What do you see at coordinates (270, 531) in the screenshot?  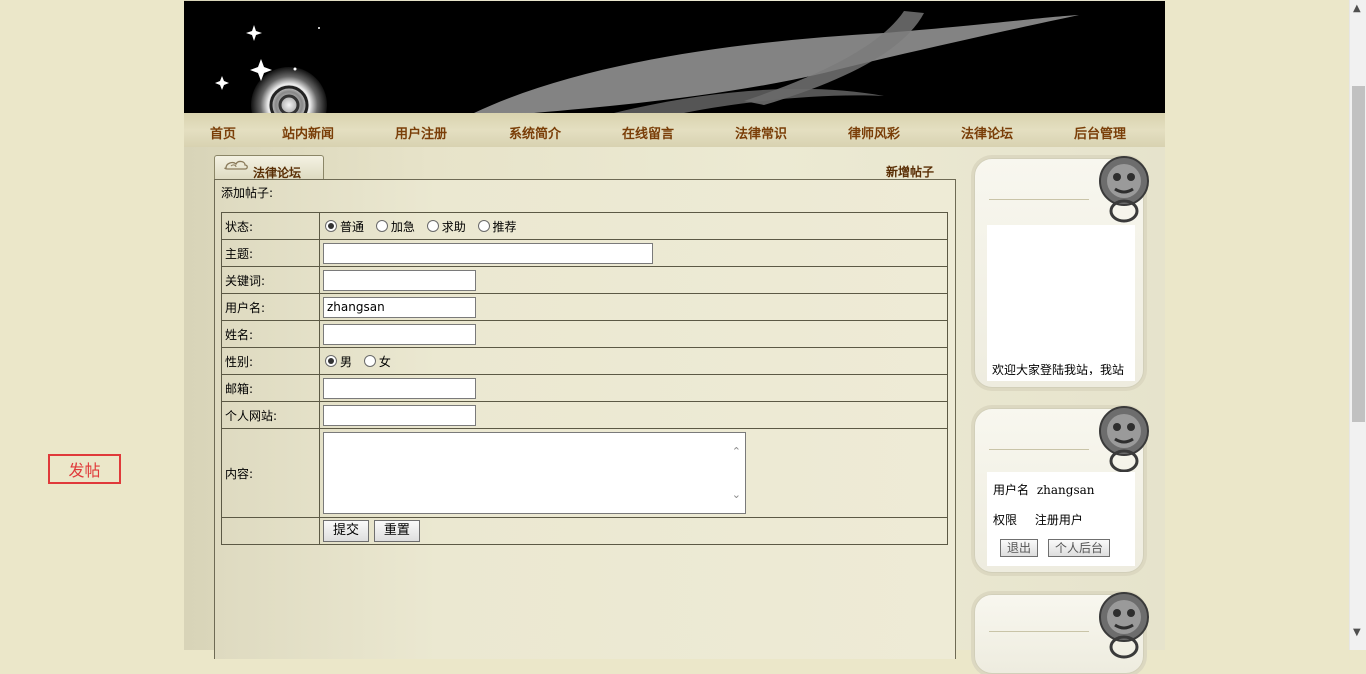 I see `actions-label-cell` at bounding box center [270, 531].